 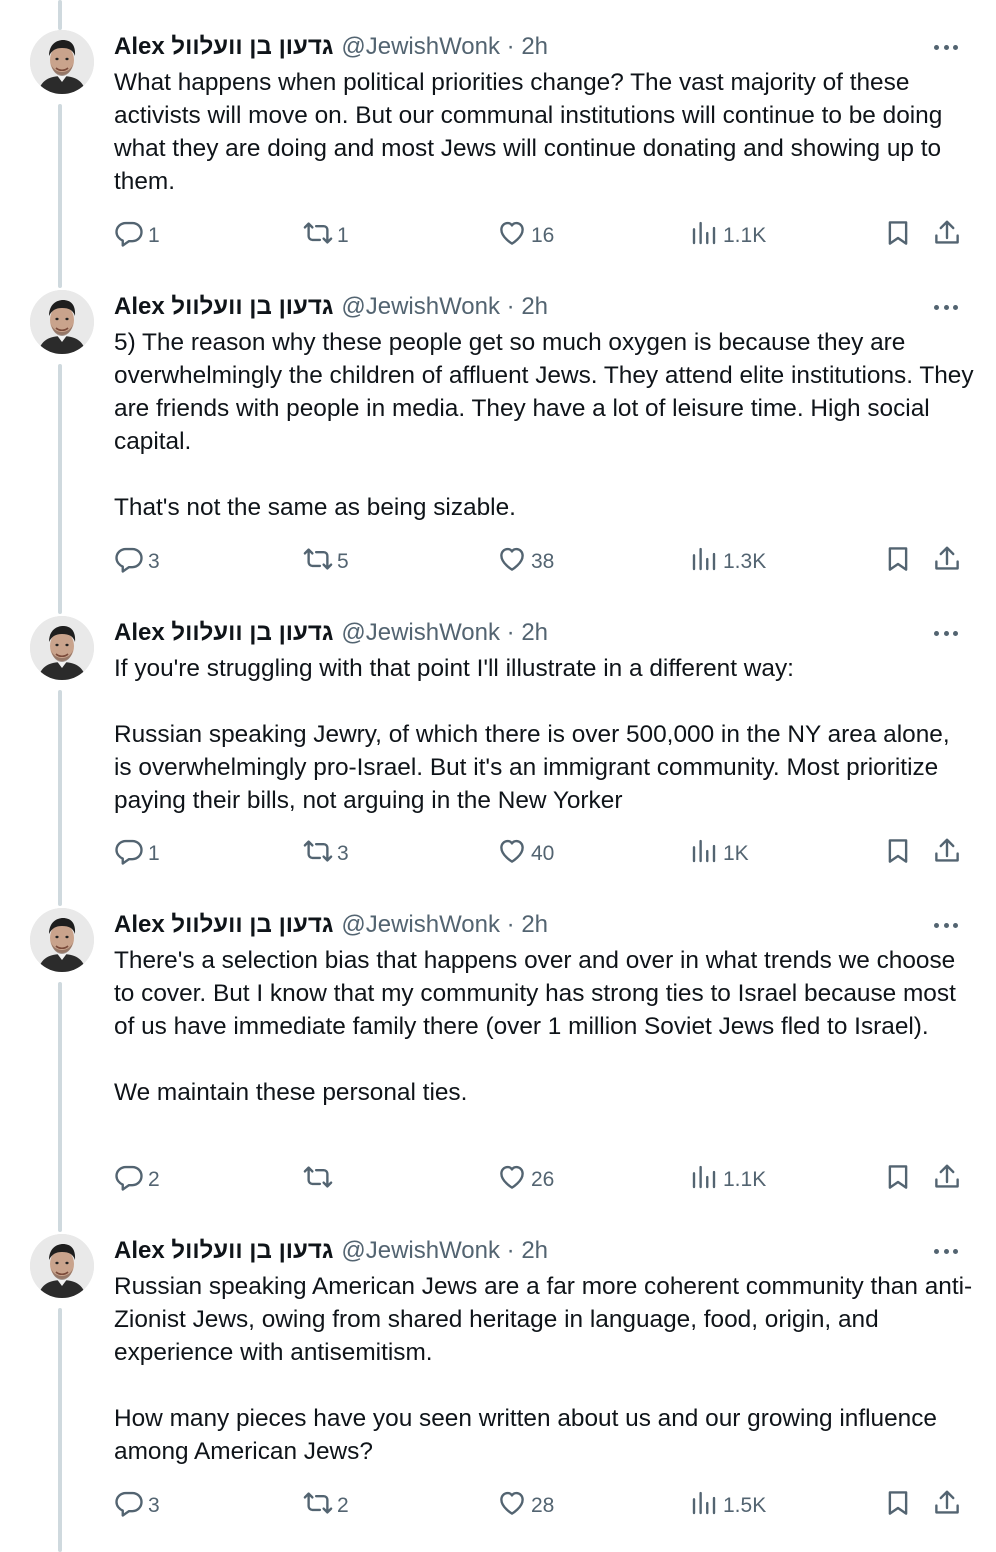 I want to click on like-button: 40, so click(x=525, y=854).